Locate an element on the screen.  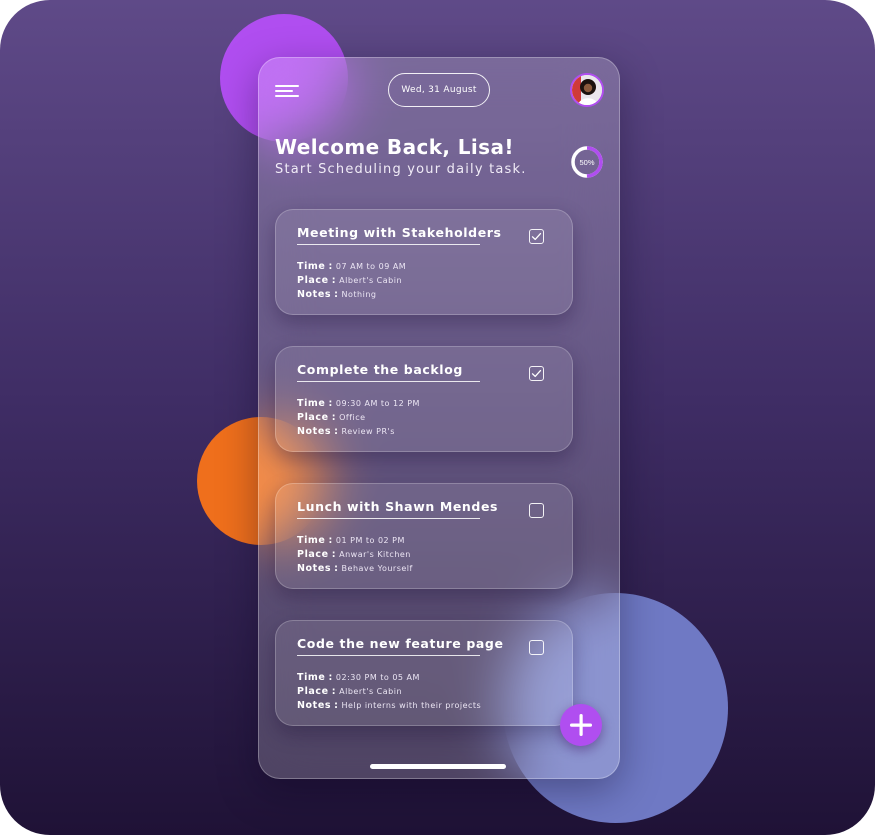
task-notes: Behave Yourself is located at coordinates (377, 568).